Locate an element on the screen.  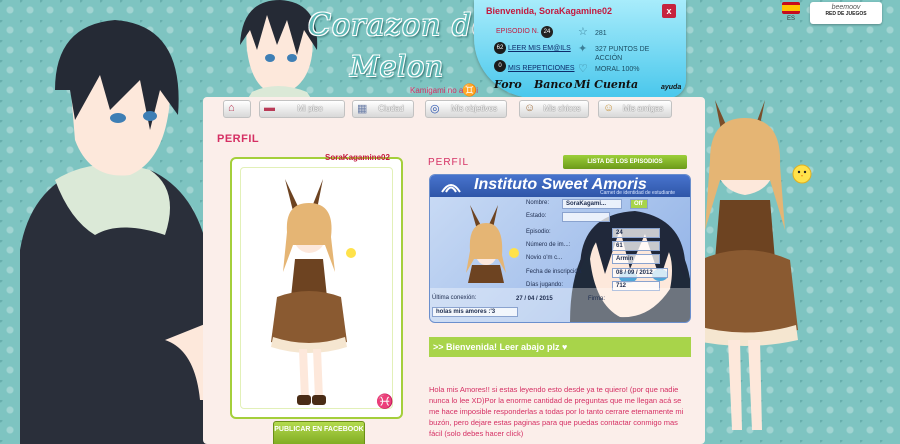
network-subtitle: RED DE JUEGOS is located at coordinates (846, 14).